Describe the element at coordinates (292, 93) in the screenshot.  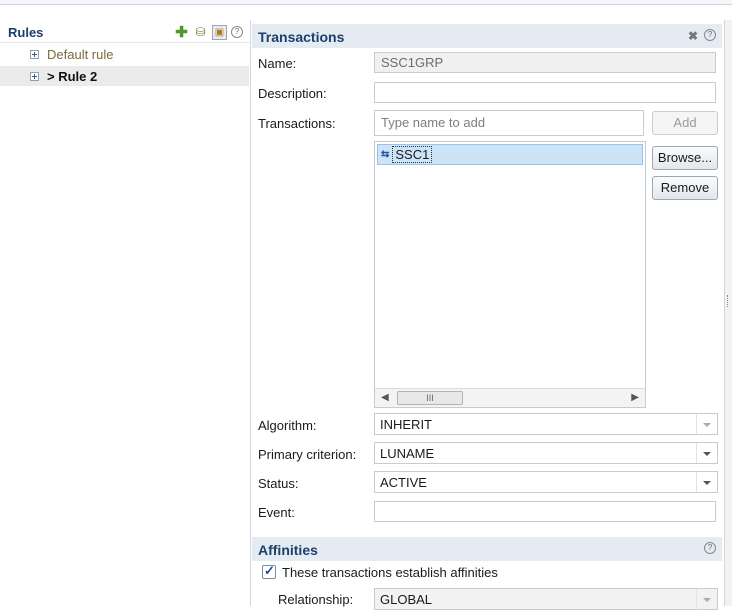
I see `description-label: Description:` at that location.